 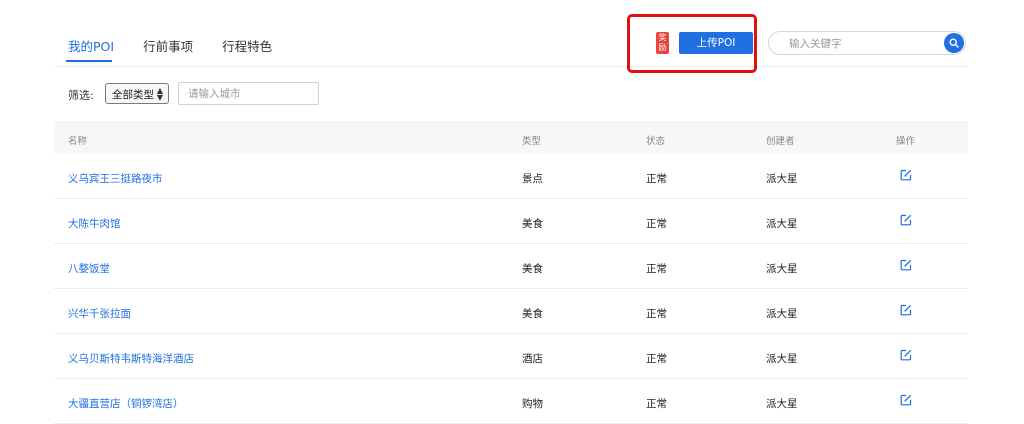 I want to click on poi-name-link: 大陈牛肉馆, so click(x=94, y=223).